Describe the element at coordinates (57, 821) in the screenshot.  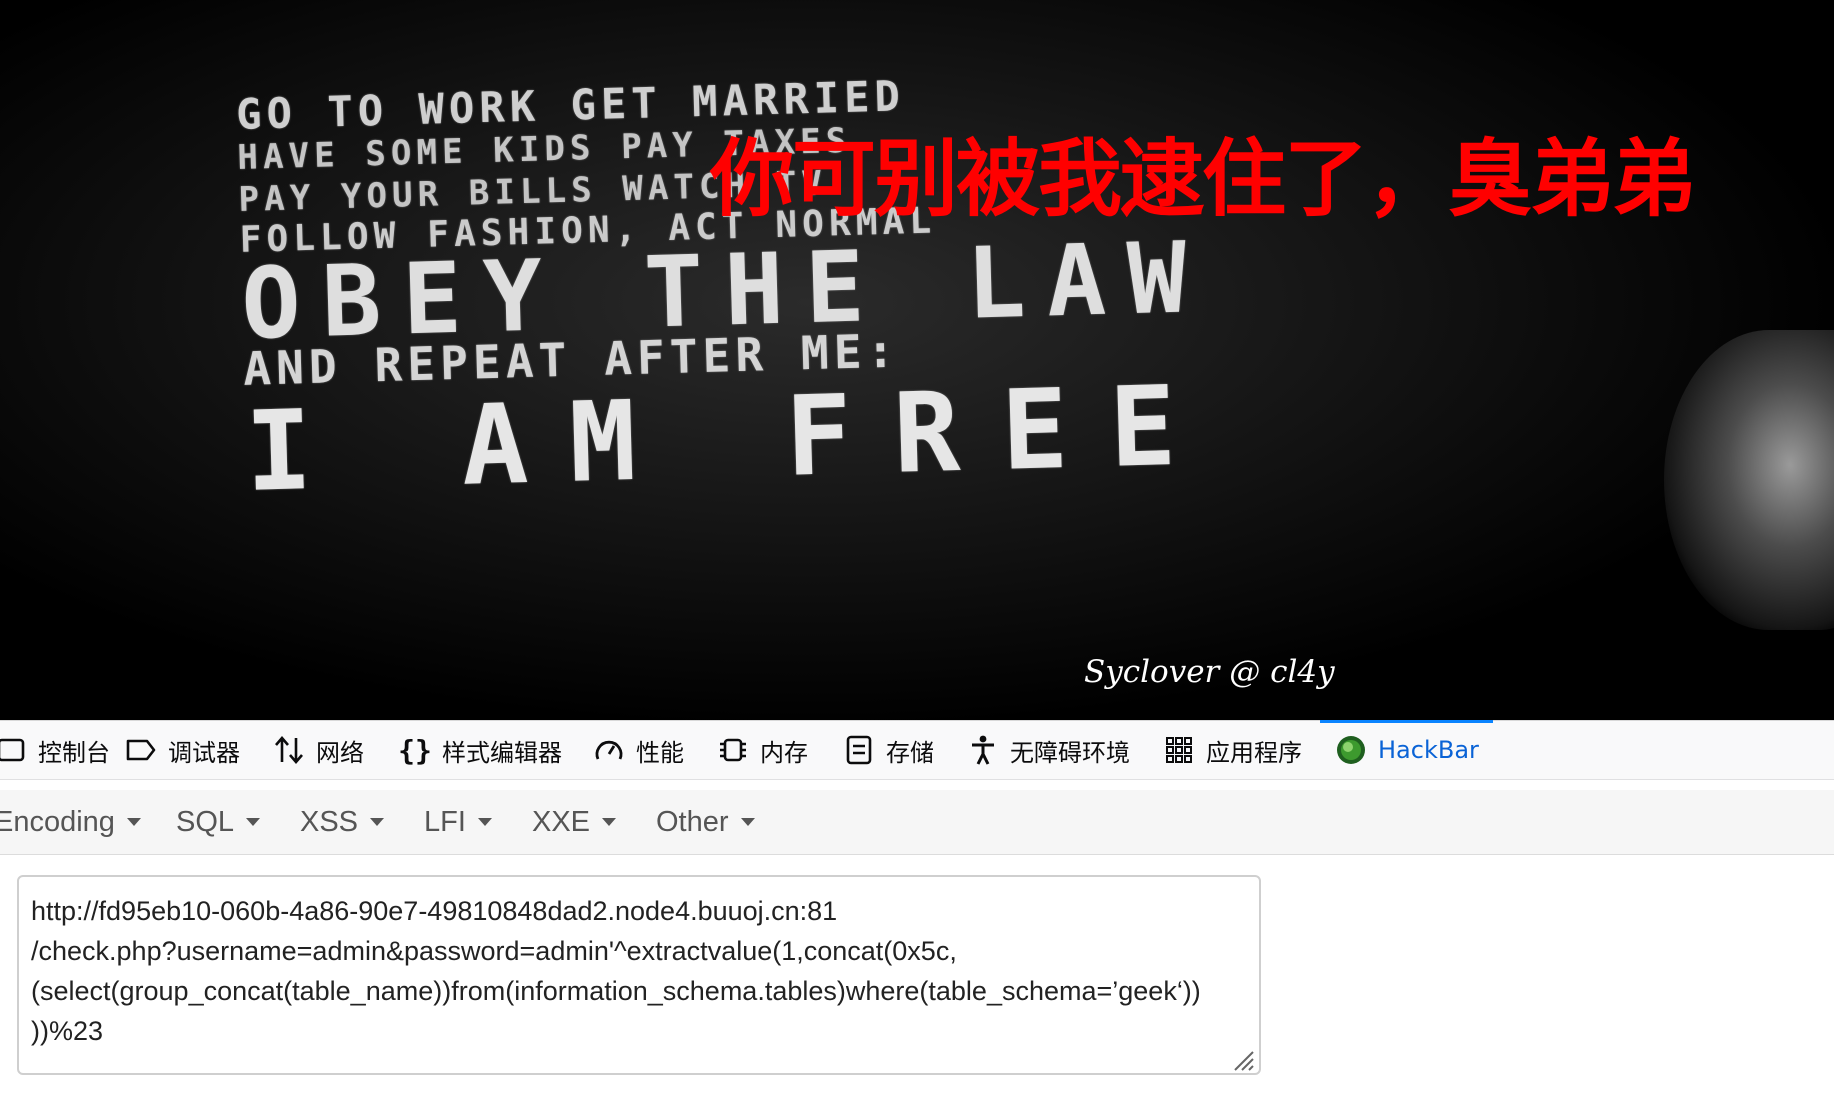
I see `menu-label: Encoding` at that location.